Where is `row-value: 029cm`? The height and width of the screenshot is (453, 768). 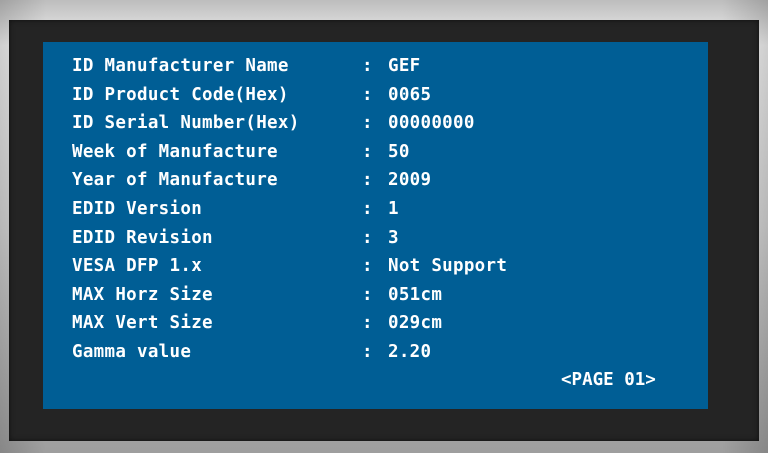
row-value: 029cm is located at coordinates (415, 323).